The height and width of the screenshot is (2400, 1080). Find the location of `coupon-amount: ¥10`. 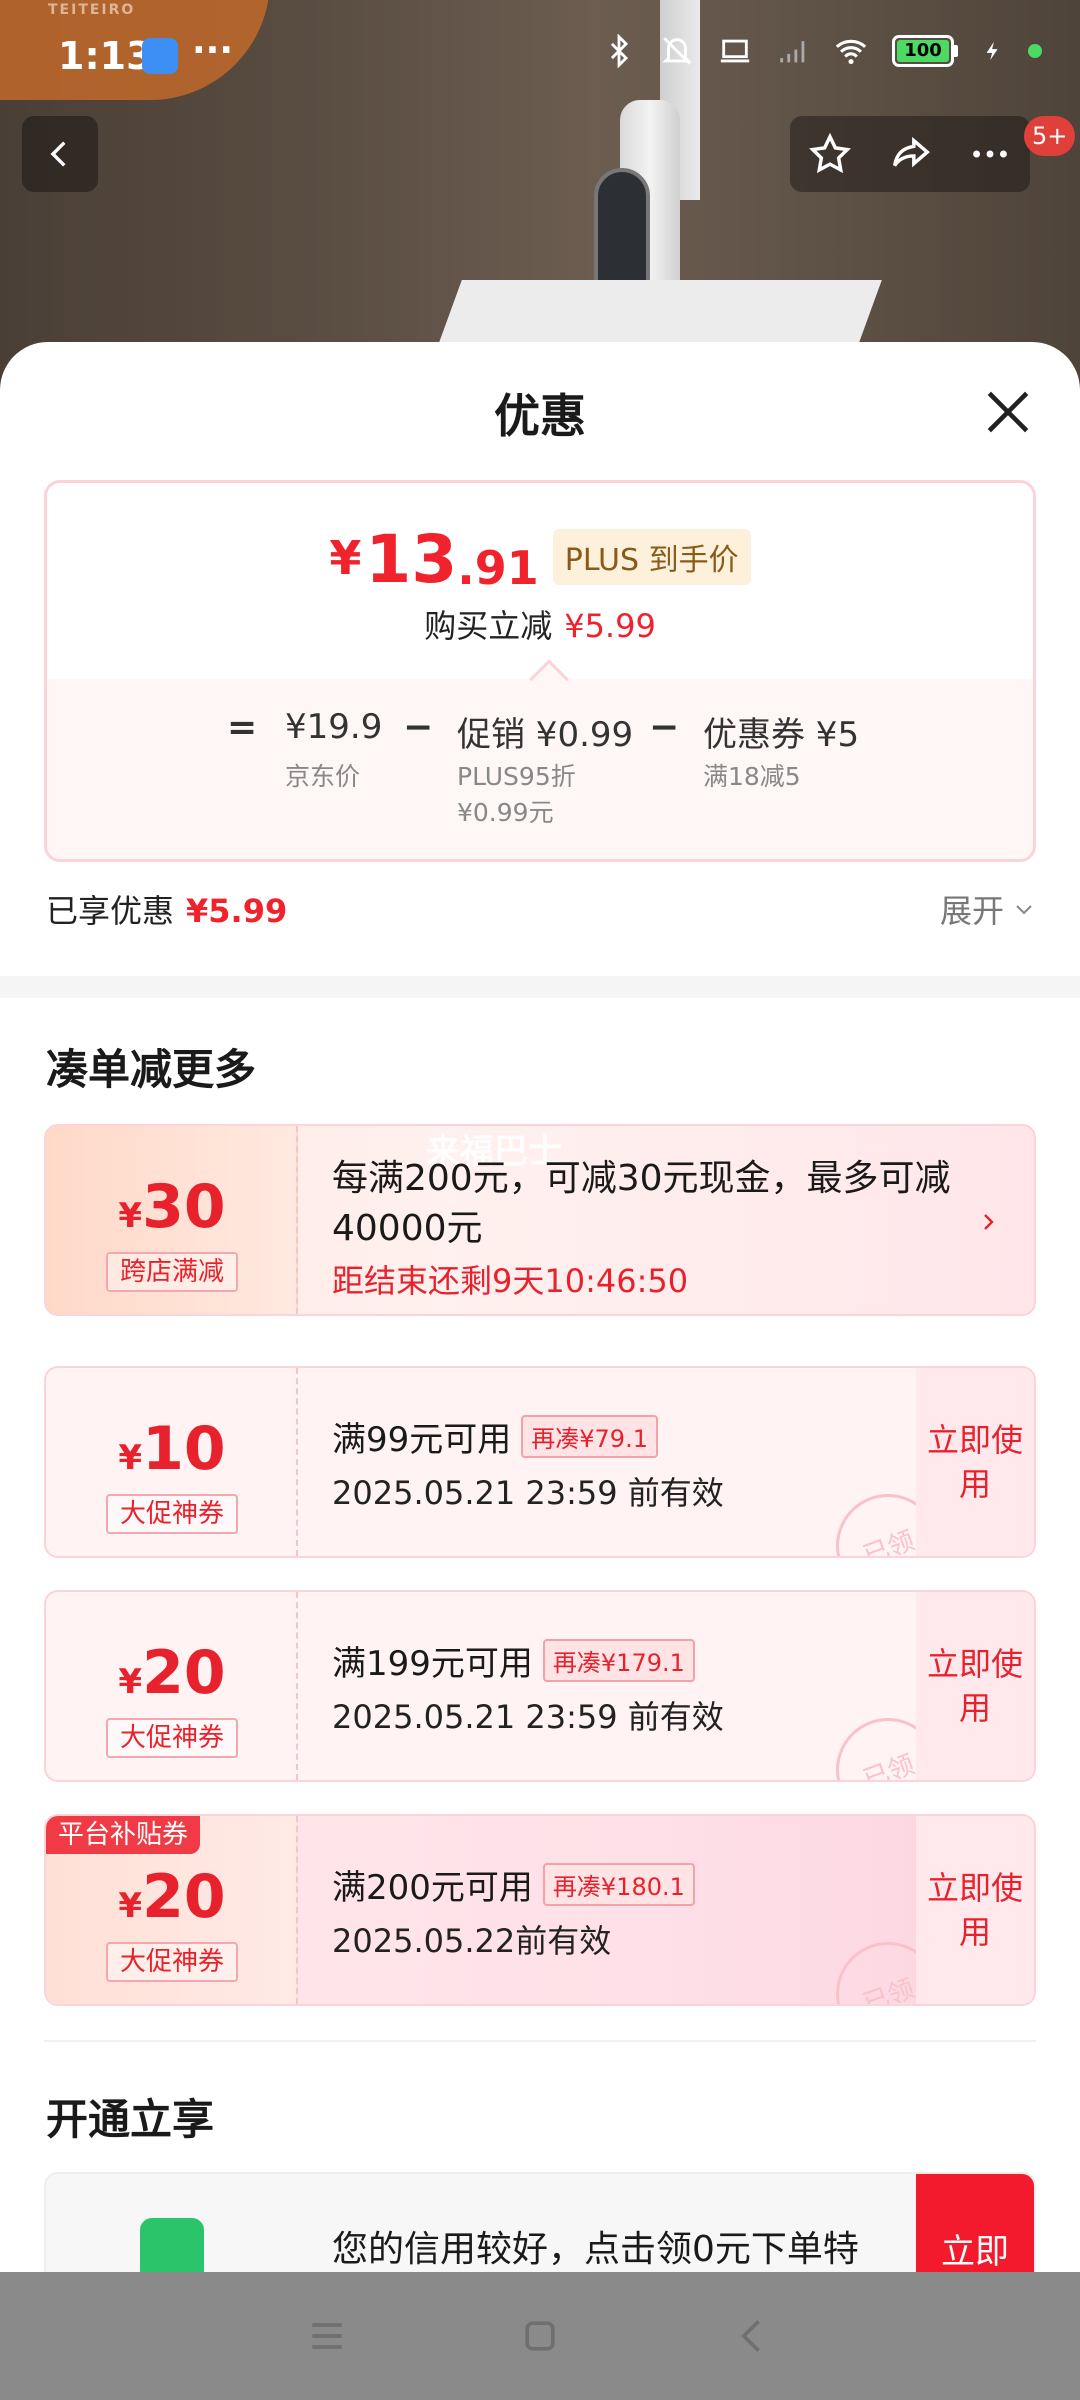

coupon-amount: ¥10 is located at coordinates (172, 1449).